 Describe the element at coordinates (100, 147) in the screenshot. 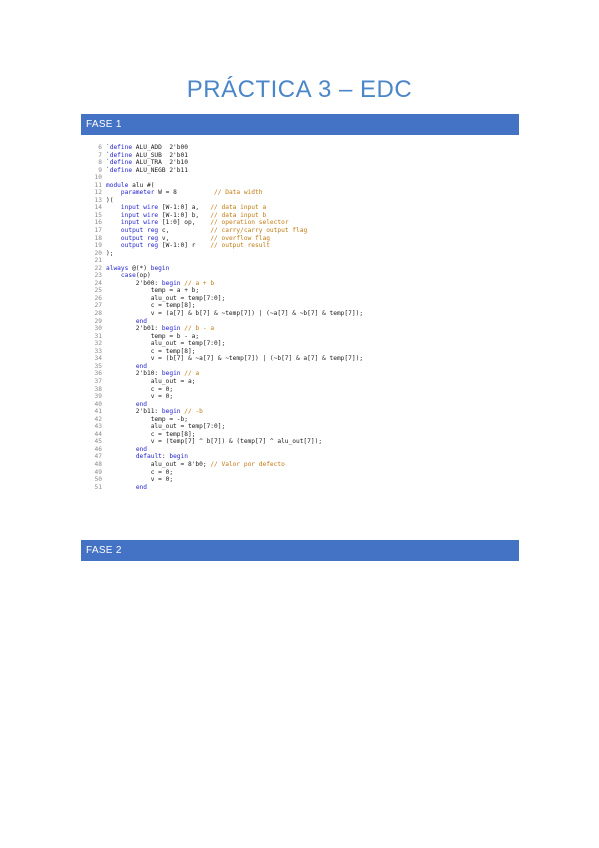

I see `line-number: 6` at that location.